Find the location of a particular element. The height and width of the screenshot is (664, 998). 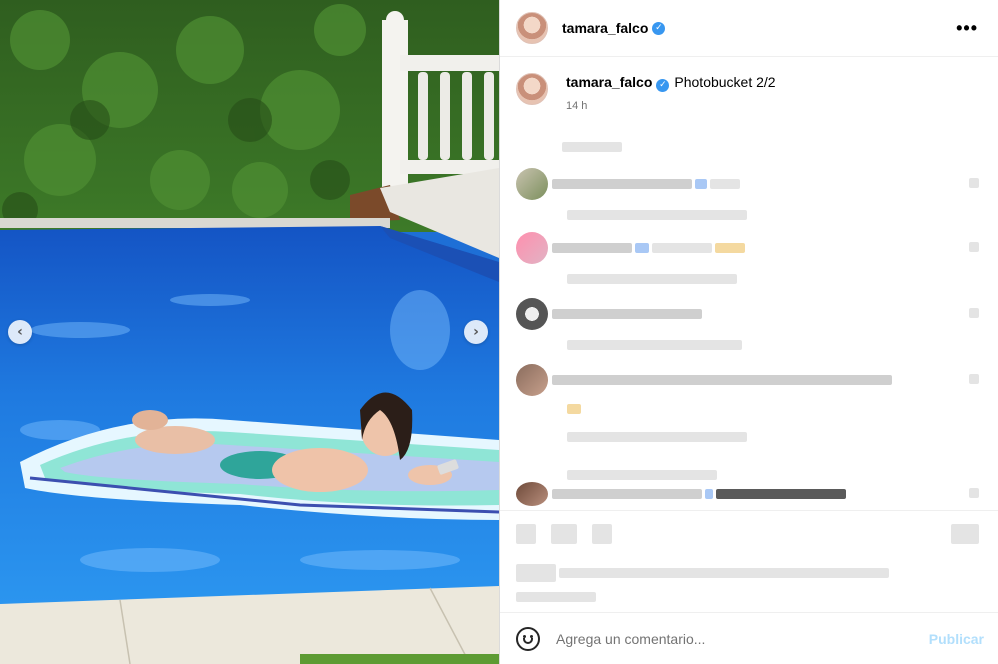

caption-verified-badge-icon: ✓ is located at coordinates (663, 85).